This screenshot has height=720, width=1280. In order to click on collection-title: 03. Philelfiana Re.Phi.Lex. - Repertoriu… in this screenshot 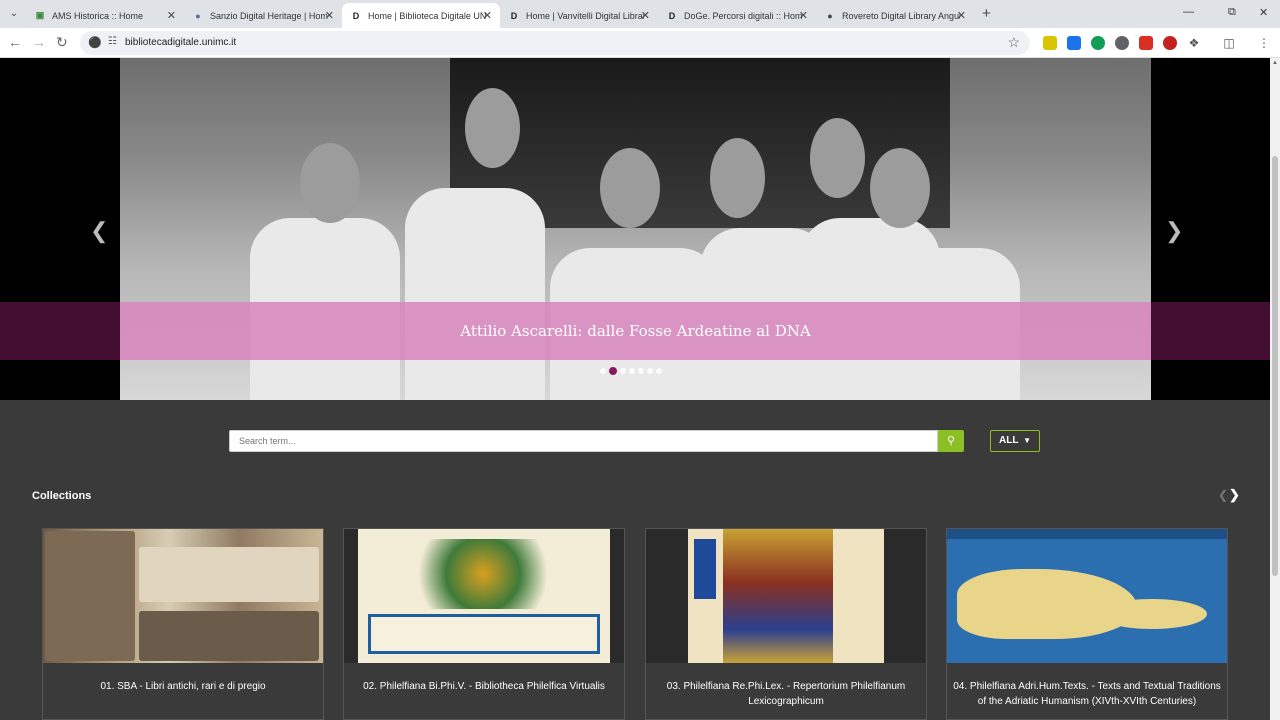, I will do `click(786, 694)`.